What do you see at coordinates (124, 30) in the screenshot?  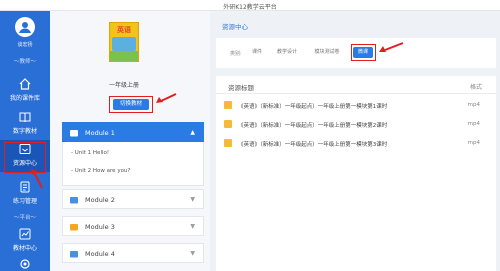 I see `cover-title: 英语` at bounding box center [124, 30].